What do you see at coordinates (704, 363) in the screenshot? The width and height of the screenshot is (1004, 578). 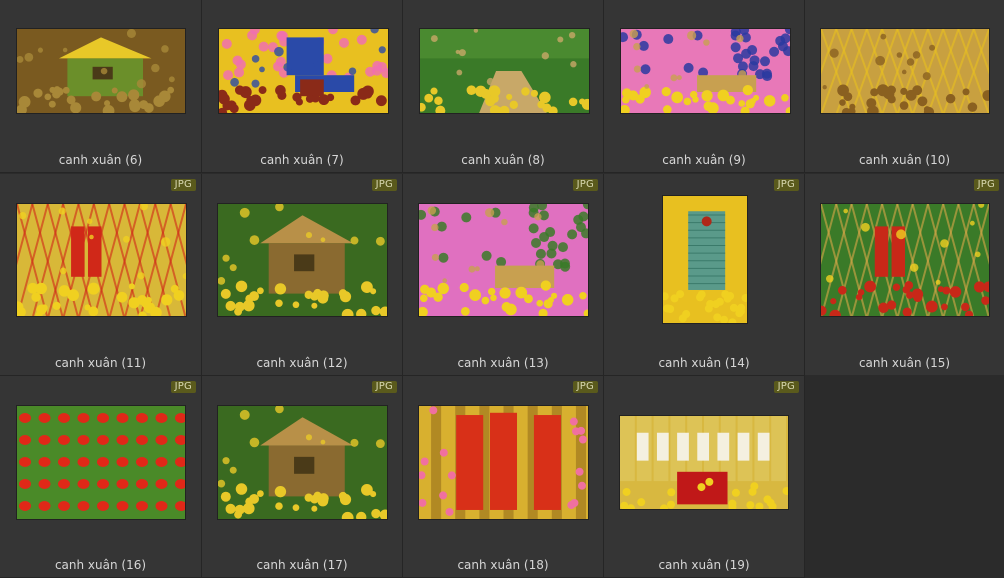 I see `thumbnail-caption: canh xuân (14)` at bounding box center [704, 363].